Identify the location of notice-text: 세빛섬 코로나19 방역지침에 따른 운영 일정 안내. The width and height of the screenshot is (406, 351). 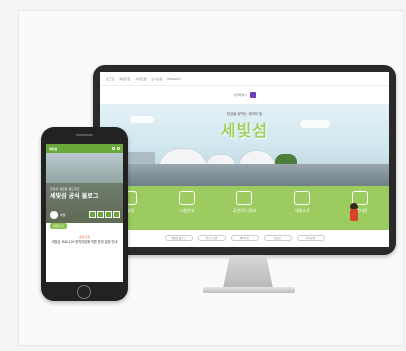
(84, 242).